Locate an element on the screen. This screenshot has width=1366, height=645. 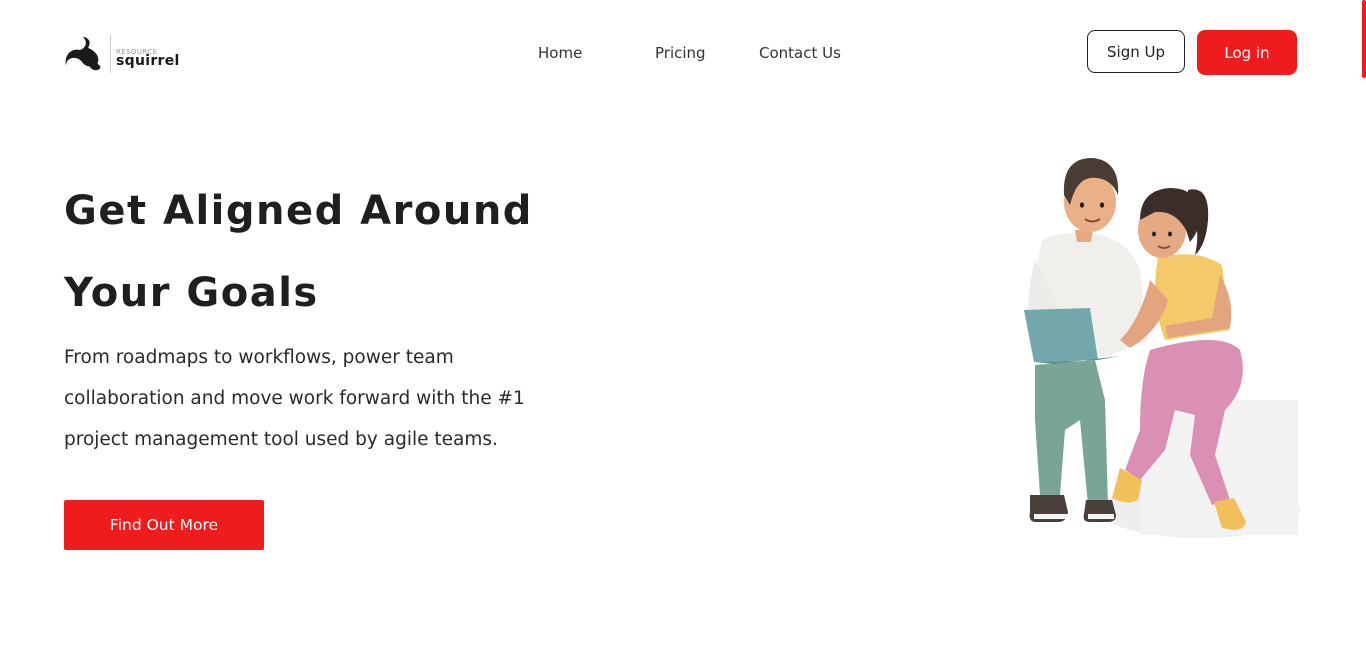
brand-logo: RESOURCE squirrel is located at coordinates (130, 54).